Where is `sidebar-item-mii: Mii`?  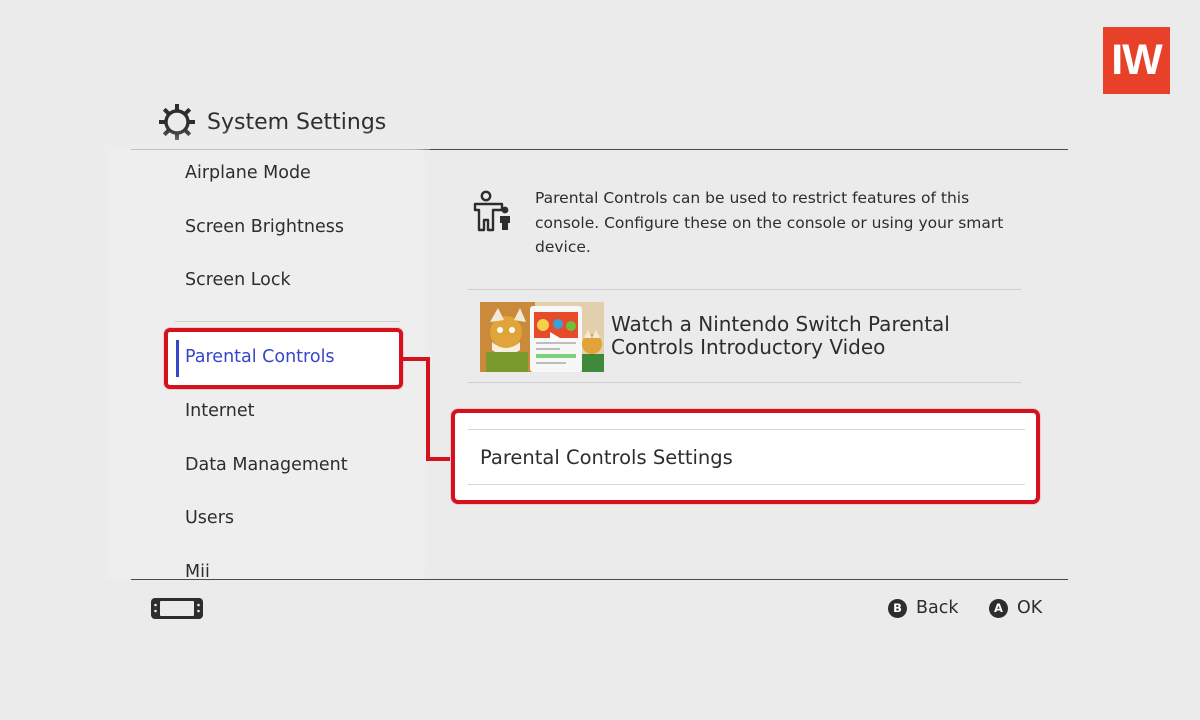 sidebar-item-mii: Mii is located at coordinates (197, 570).